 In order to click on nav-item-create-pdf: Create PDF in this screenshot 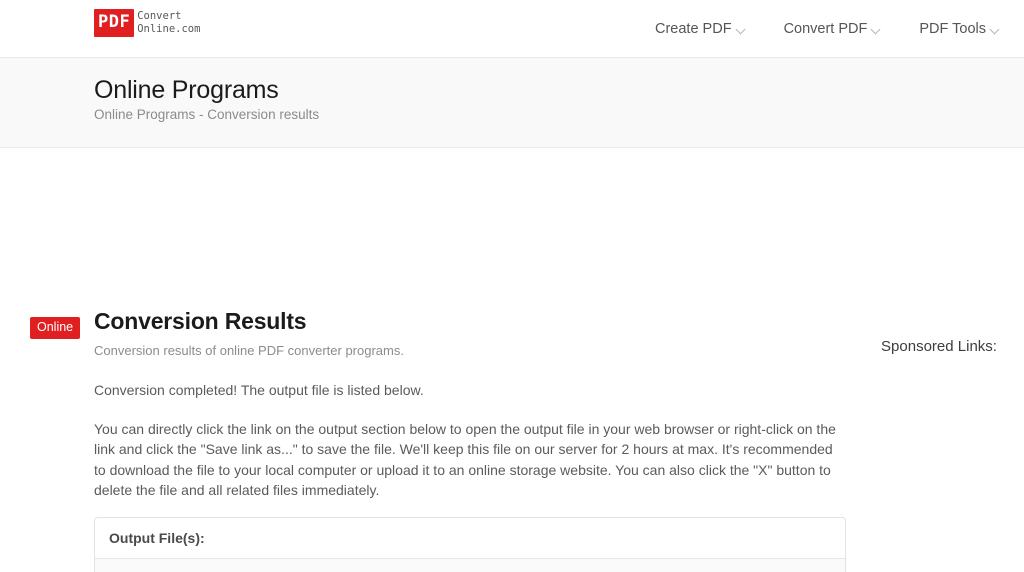, I will do `click(700, 29)`.